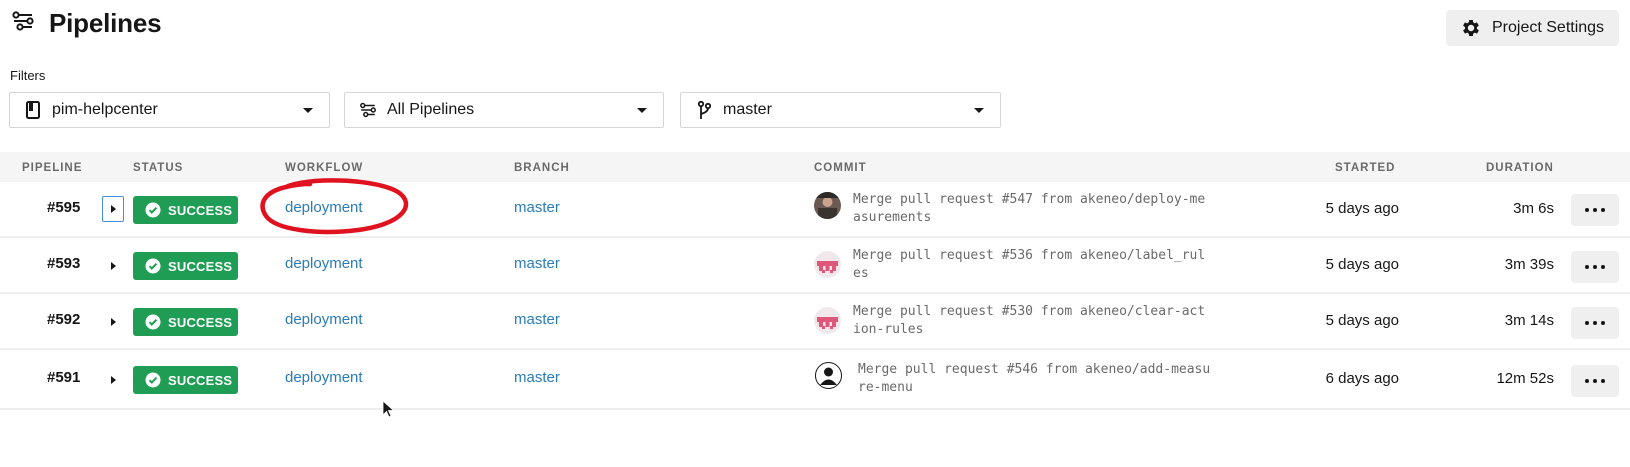  Describe the element at coordinates (28, 75) in the screenshot. I see `filters-label: Filters` at that location.